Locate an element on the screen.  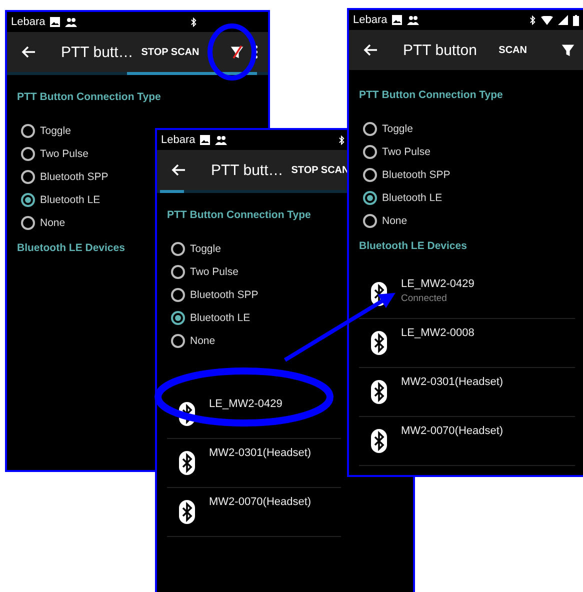
signal-icon is located at coordinates (563, 20).